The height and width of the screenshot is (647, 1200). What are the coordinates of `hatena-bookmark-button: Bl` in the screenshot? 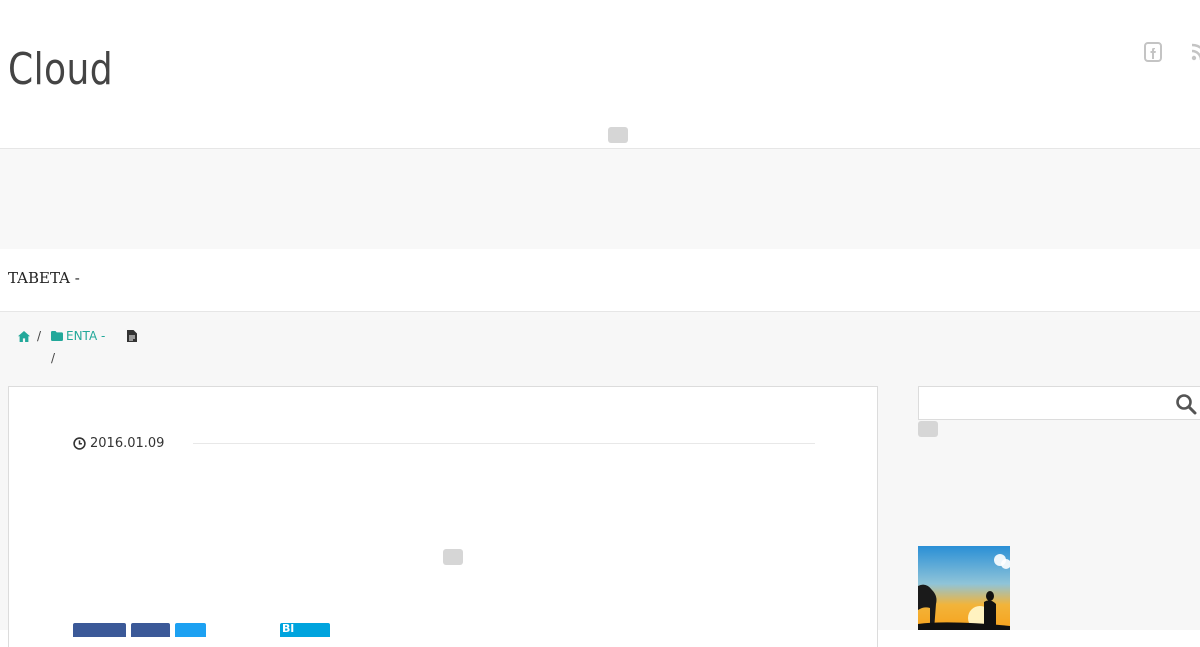 It's located at (305, 630).